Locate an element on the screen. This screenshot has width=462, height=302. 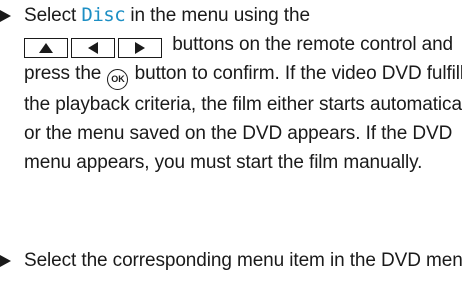
arrow-up-key-icon is located at coordinates (46, 48).